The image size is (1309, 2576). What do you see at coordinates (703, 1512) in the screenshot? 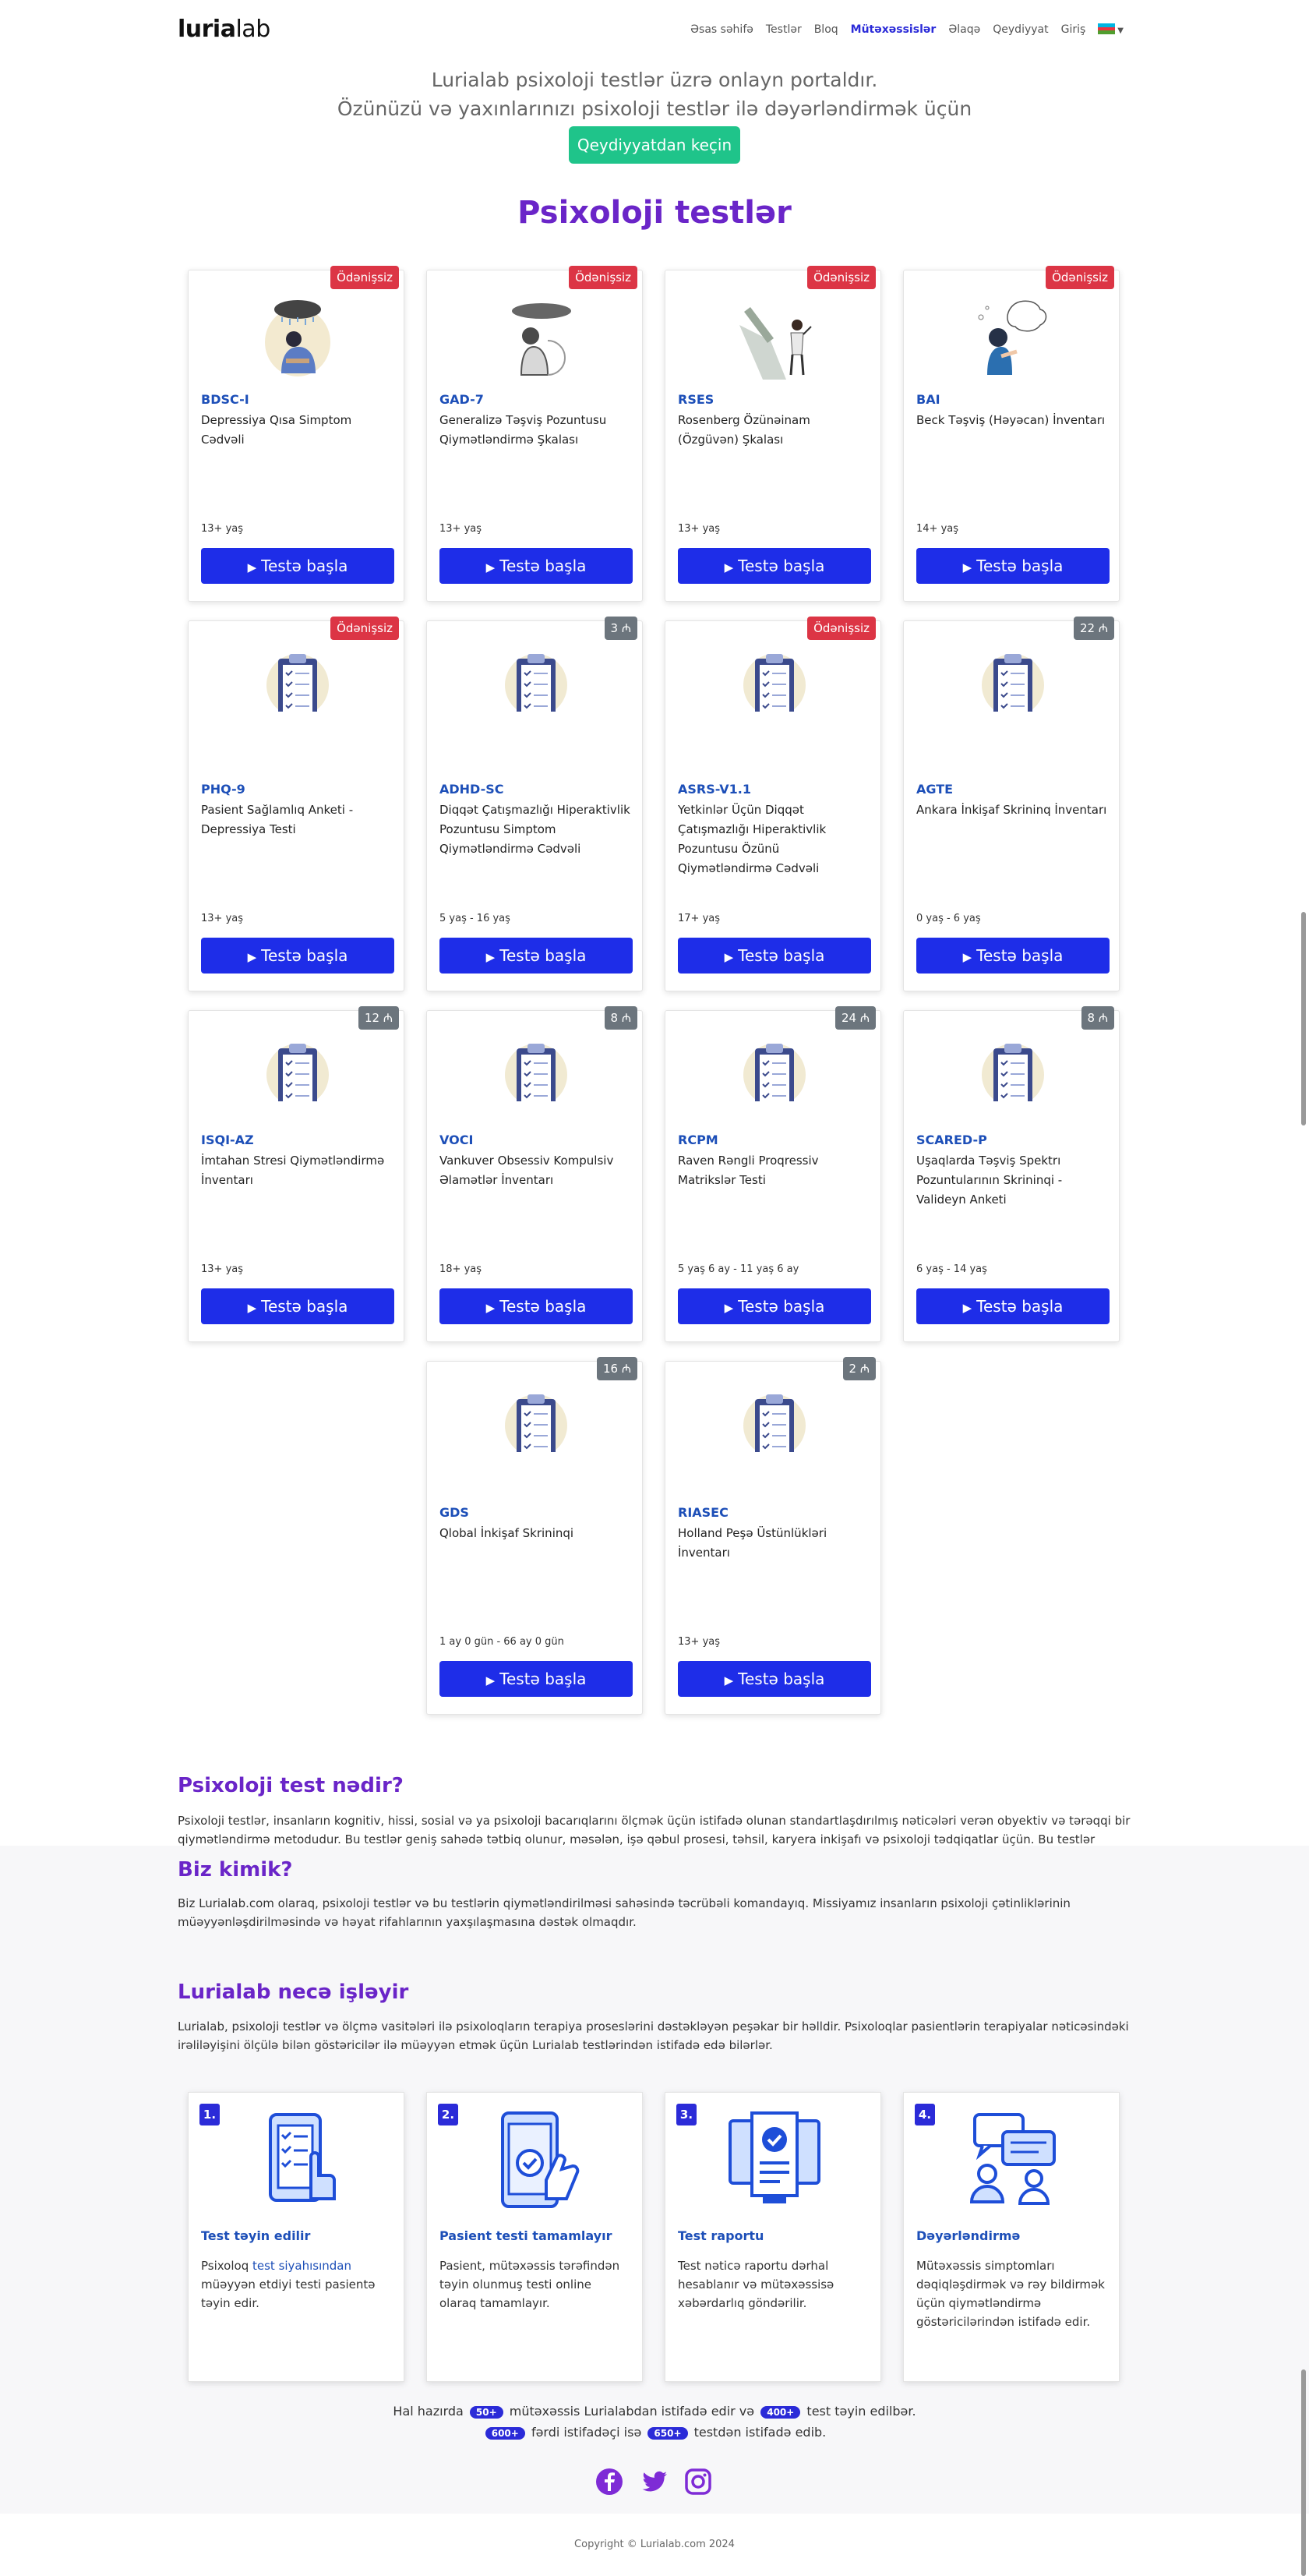
I see `test-code: RIASEC` at bounding box center [703, 1512].